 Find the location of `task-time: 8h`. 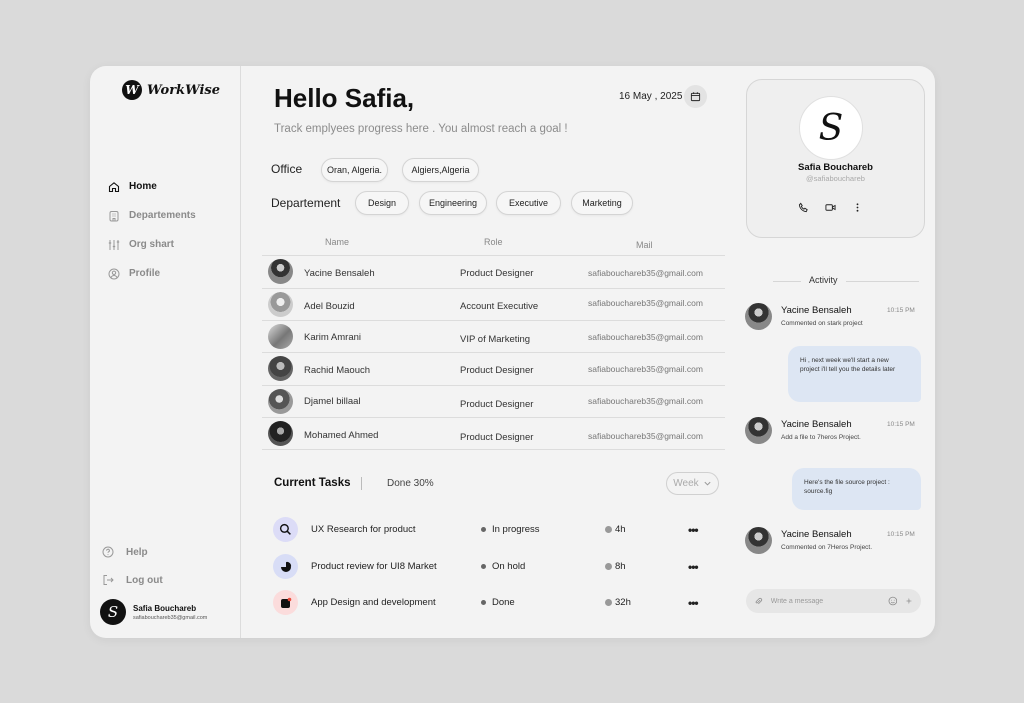

task-time: 8h is located at coordinates (615, 566).